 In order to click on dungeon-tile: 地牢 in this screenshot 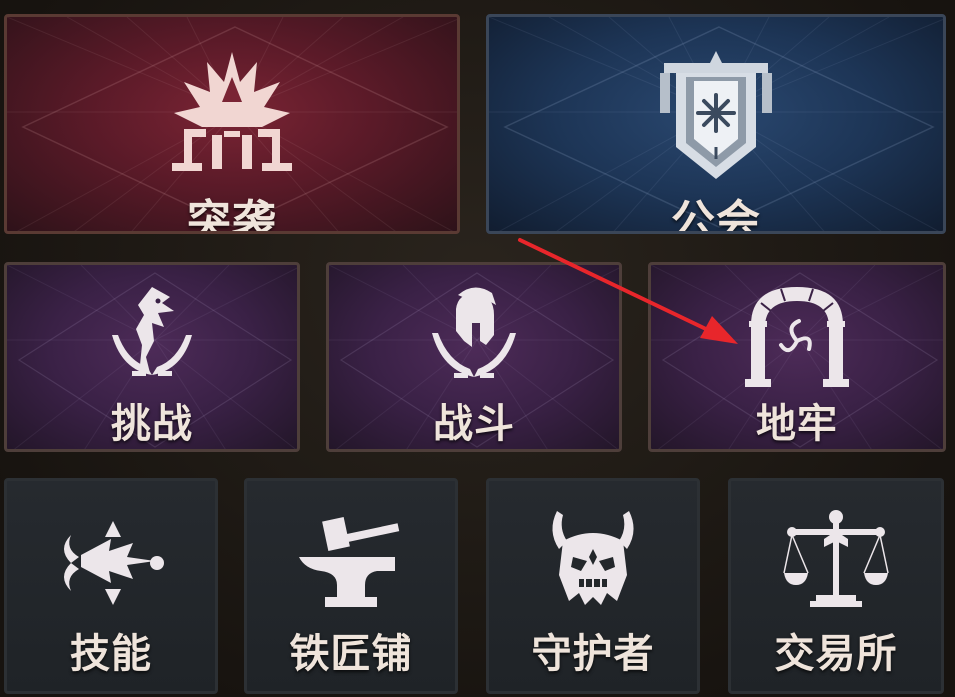, I will do `click(797, 357)`.